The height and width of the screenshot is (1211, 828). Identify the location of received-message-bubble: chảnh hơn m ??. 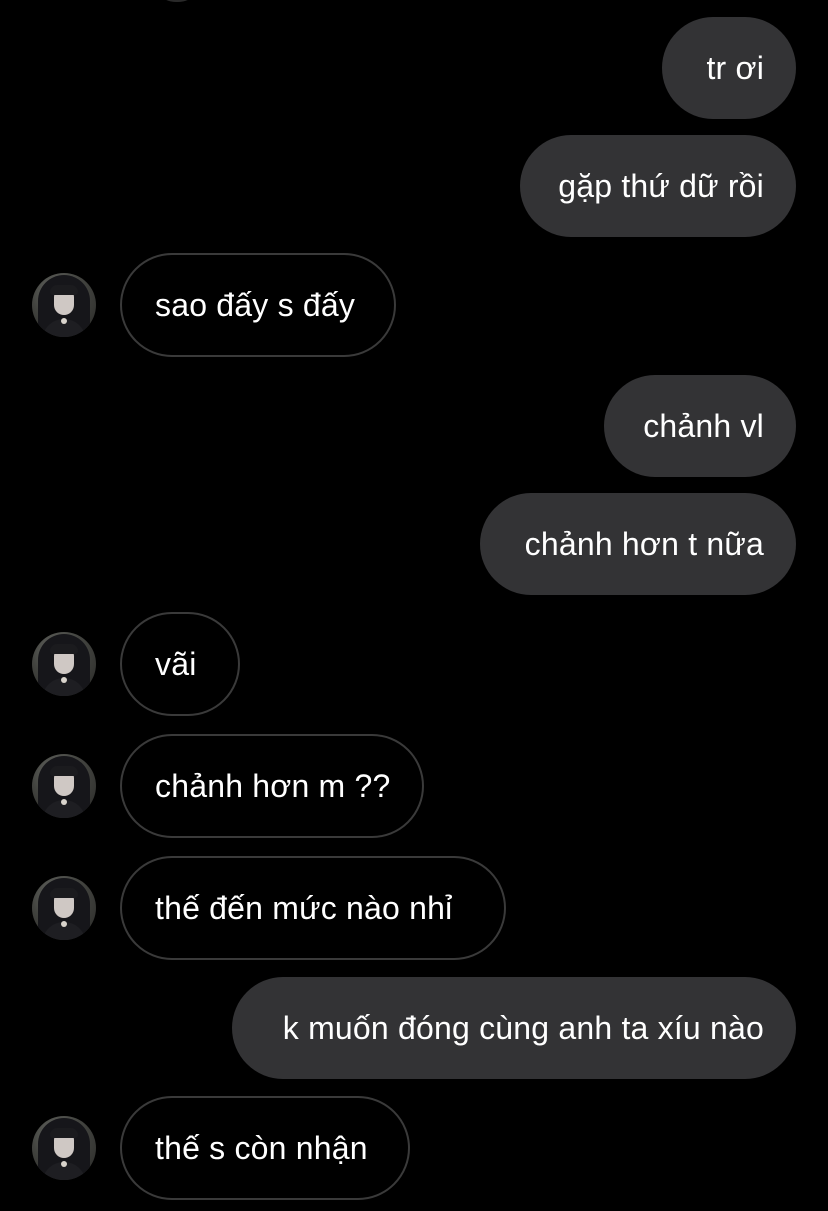
(272, 786).